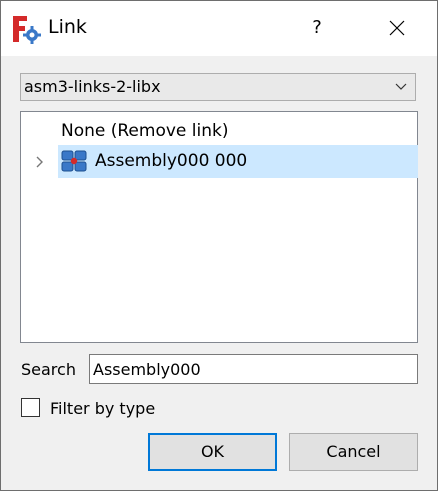  Describe the element at coordinates (218, 87) in the screenshot. I see `document-combo: asm3-links-2-libx` at that location.